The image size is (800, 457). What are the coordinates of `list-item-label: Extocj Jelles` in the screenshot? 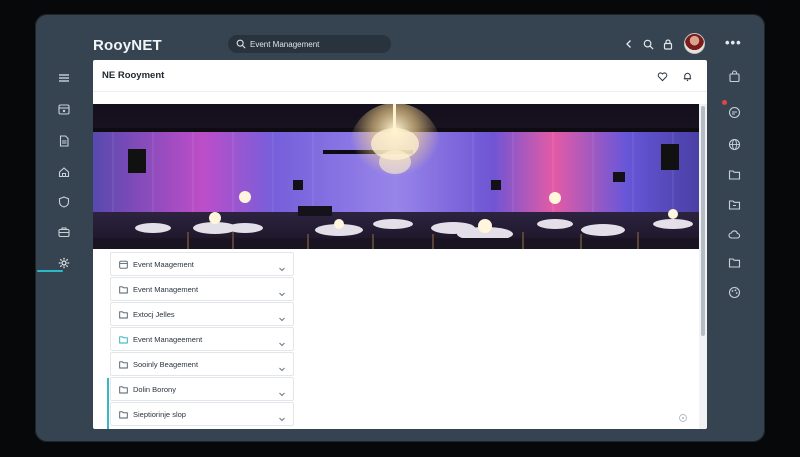 It's located at (154, 314).